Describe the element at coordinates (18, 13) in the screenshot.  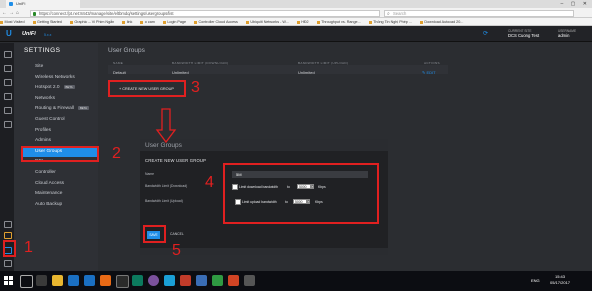
I see `home-icon: ⌂` at that location.